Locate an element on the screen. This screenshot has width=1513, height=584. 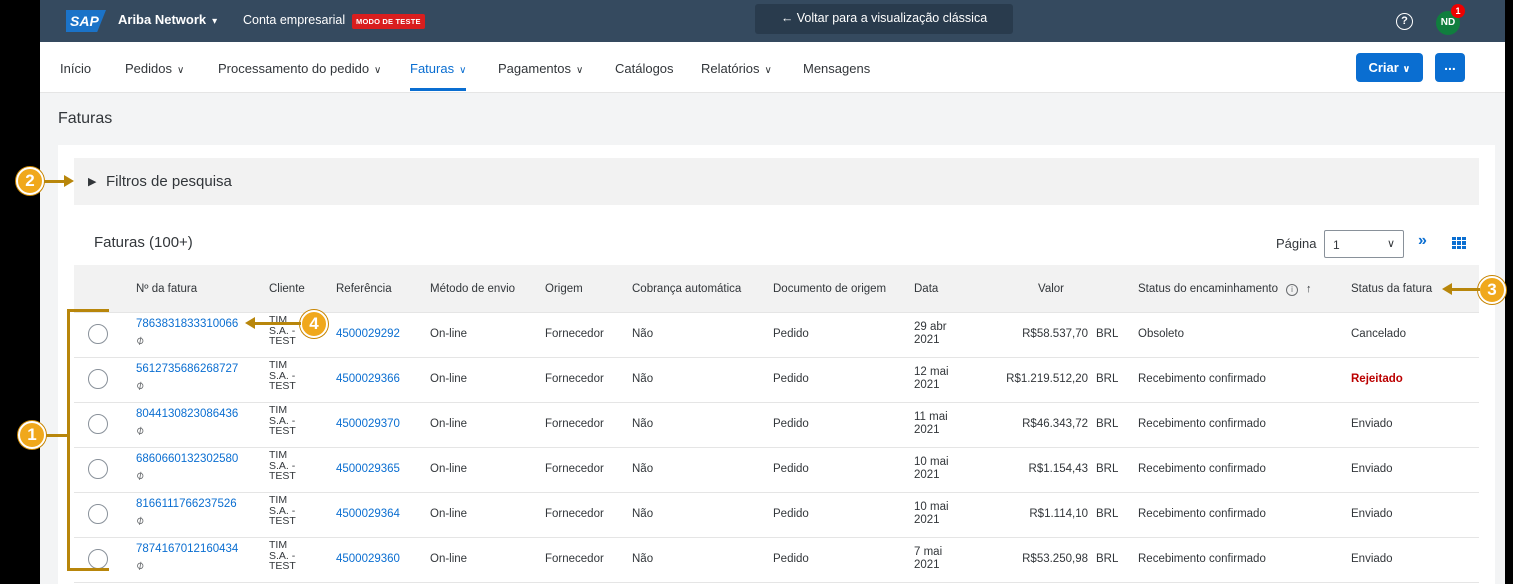
date-cell: 29 abr 2021 is located at coordinates (930, 334).